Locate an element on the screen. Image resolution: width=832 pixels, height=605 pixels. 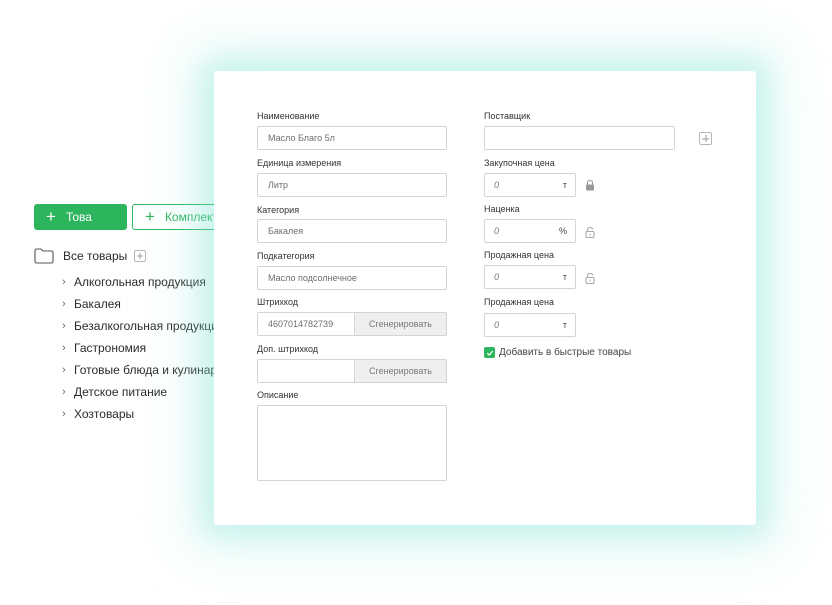
sale-price-input: 0 т is located at coordinates (530, 277).